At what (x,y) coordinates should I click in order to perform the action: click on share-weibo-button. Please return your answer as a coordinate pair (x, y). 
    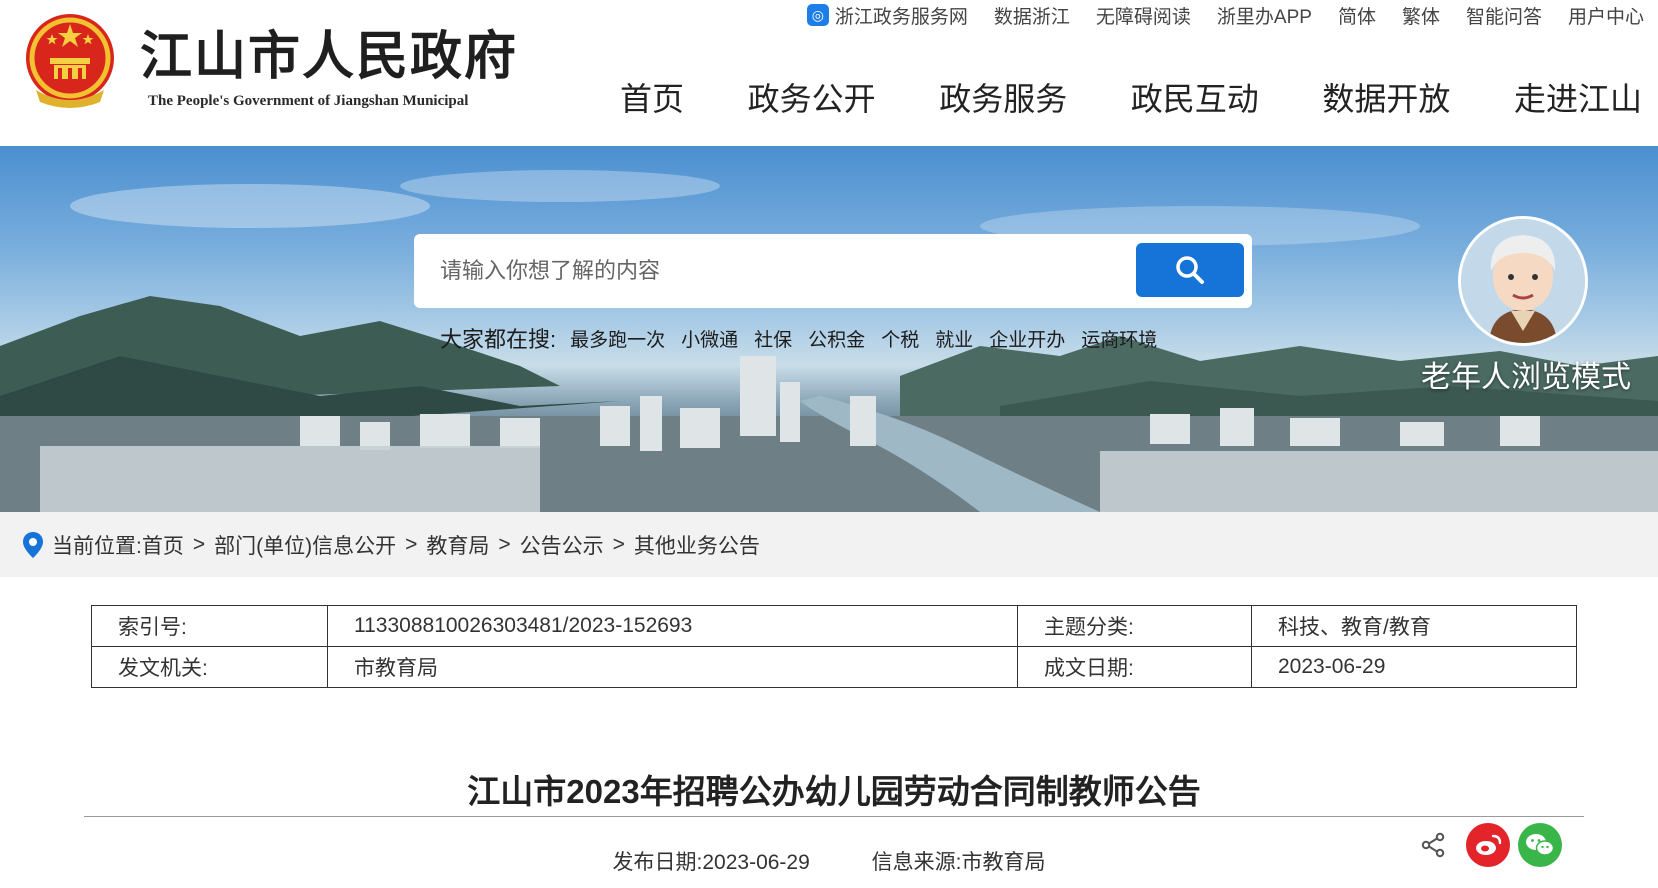
    Looking at the image, I should click on (1488, 845).